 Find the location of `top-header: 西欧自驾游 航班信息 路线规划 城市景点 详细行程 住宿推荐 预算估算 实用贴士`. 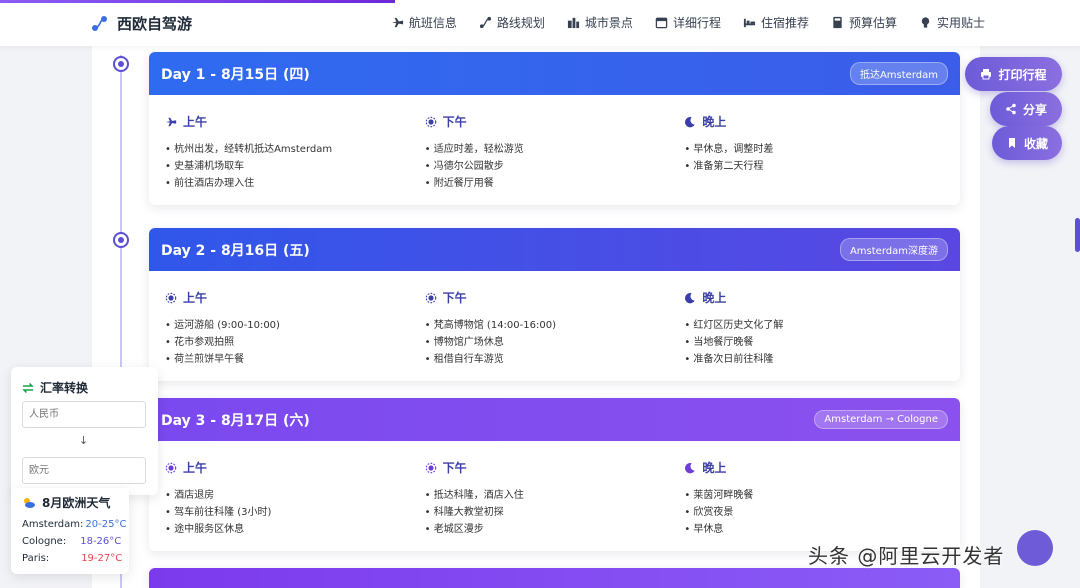

top-header: 西欧自驾游 航班信息 路线规划 城市景点 详细行程 住宿推荐 预算估算 实用贴士 is located at coordinates (540, 23).